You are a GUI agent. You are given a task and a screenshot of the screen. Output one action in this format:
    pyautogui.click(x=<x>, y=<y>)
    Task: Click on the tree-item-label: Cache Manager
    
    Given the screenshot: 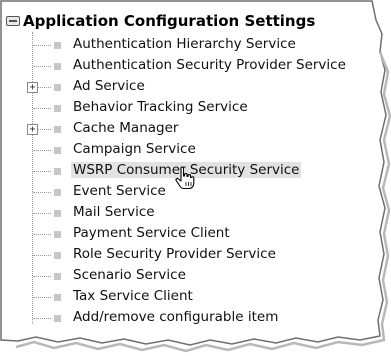 What is the action you would take?
    pyautogui.click(x=125, y=128)
    